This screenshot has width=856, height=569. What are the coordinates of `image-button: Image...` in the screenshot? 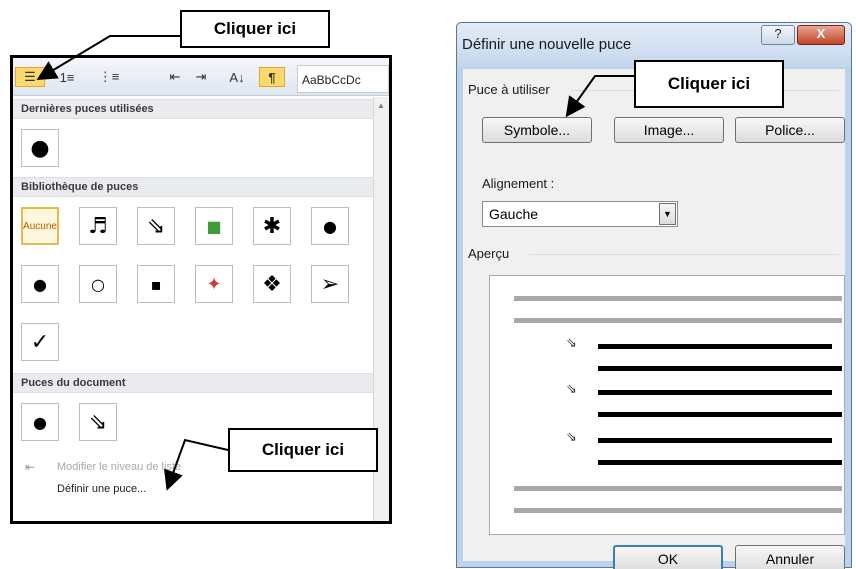 It's located at (669, 130).